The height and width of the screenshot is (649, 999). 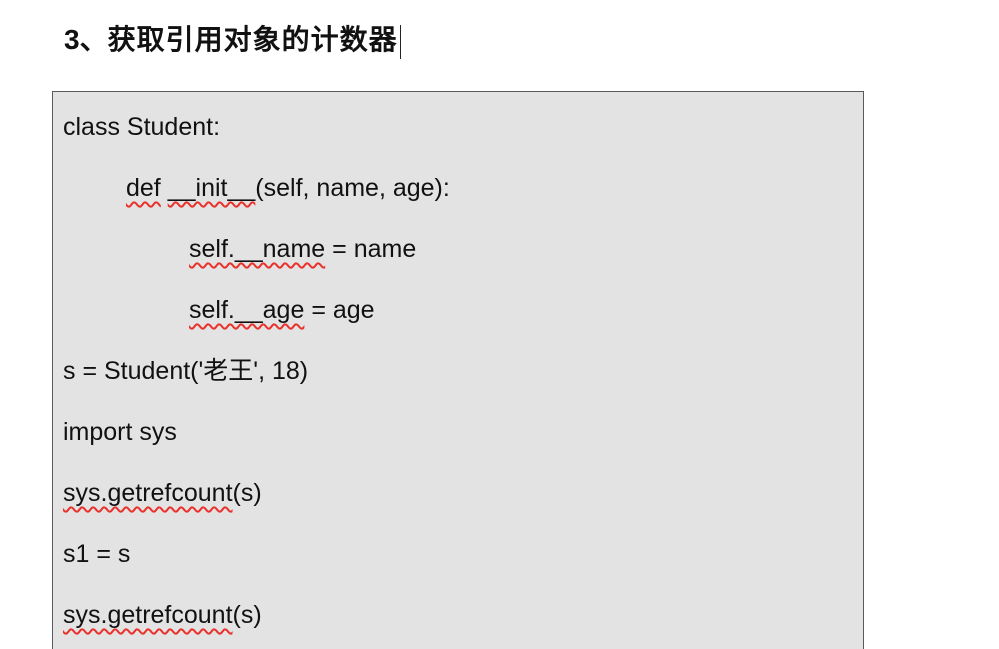 I want to click on code-line-6: import sys, so click(x=120, y=432).